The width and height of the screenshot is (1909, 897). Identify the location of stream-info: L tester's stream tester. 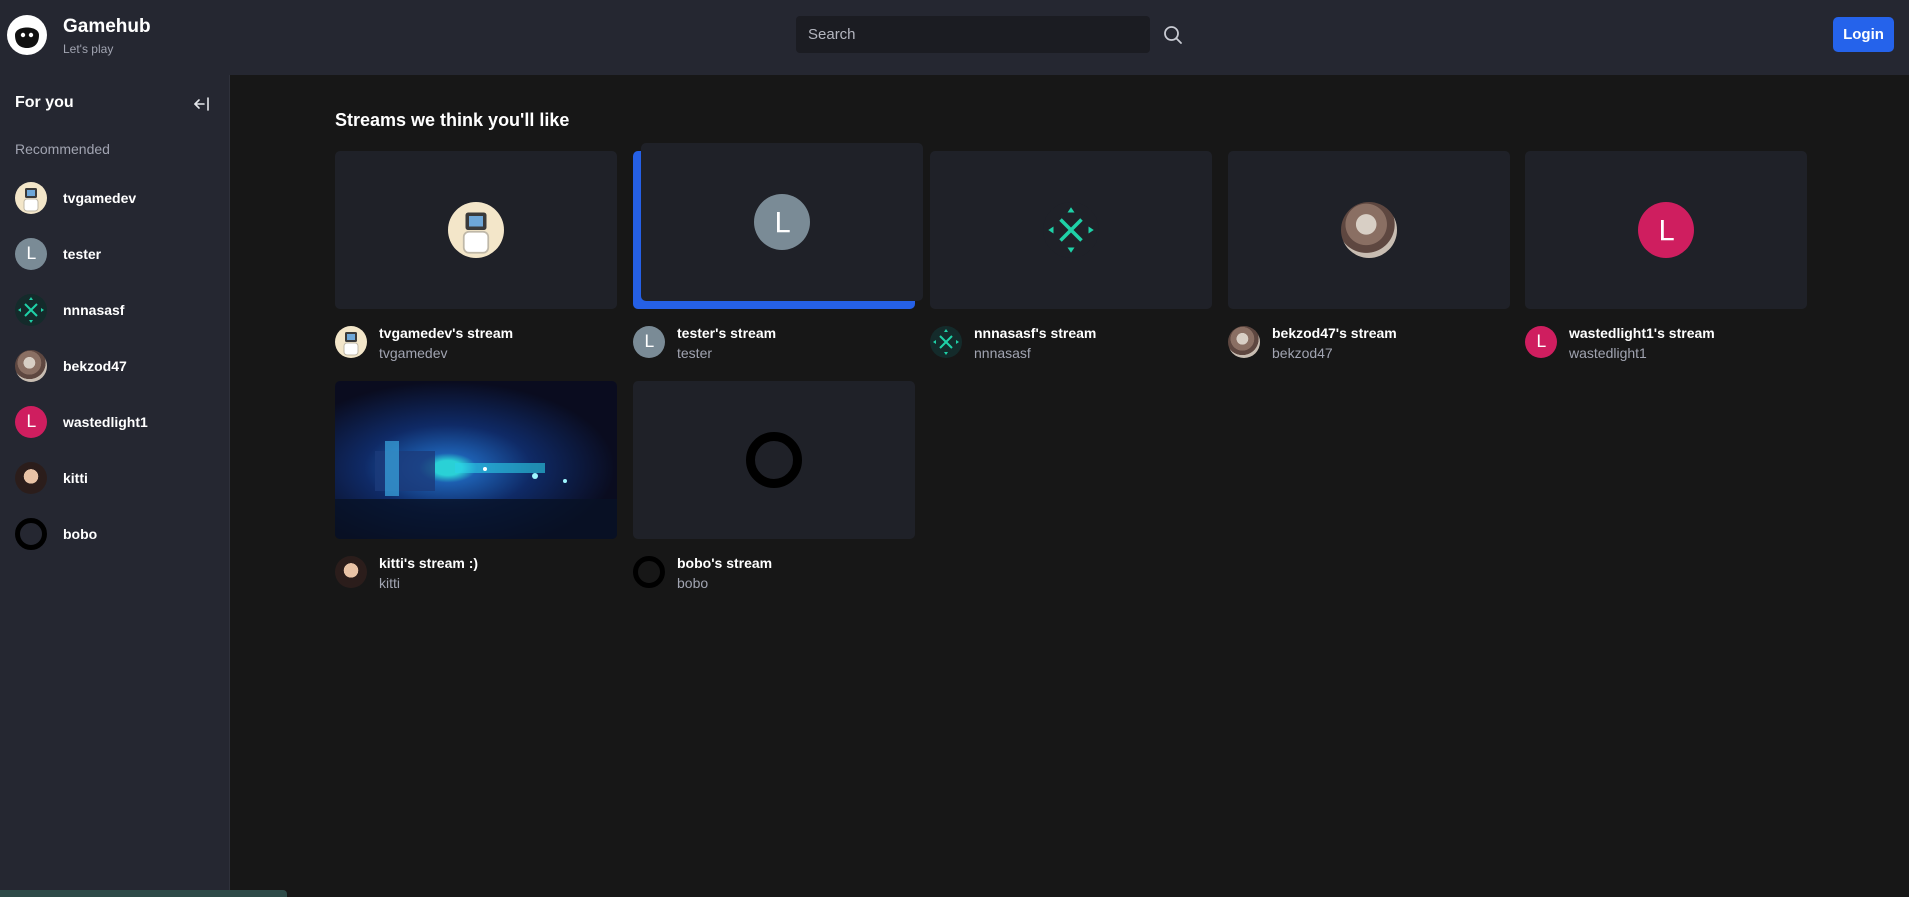
(774, 345).